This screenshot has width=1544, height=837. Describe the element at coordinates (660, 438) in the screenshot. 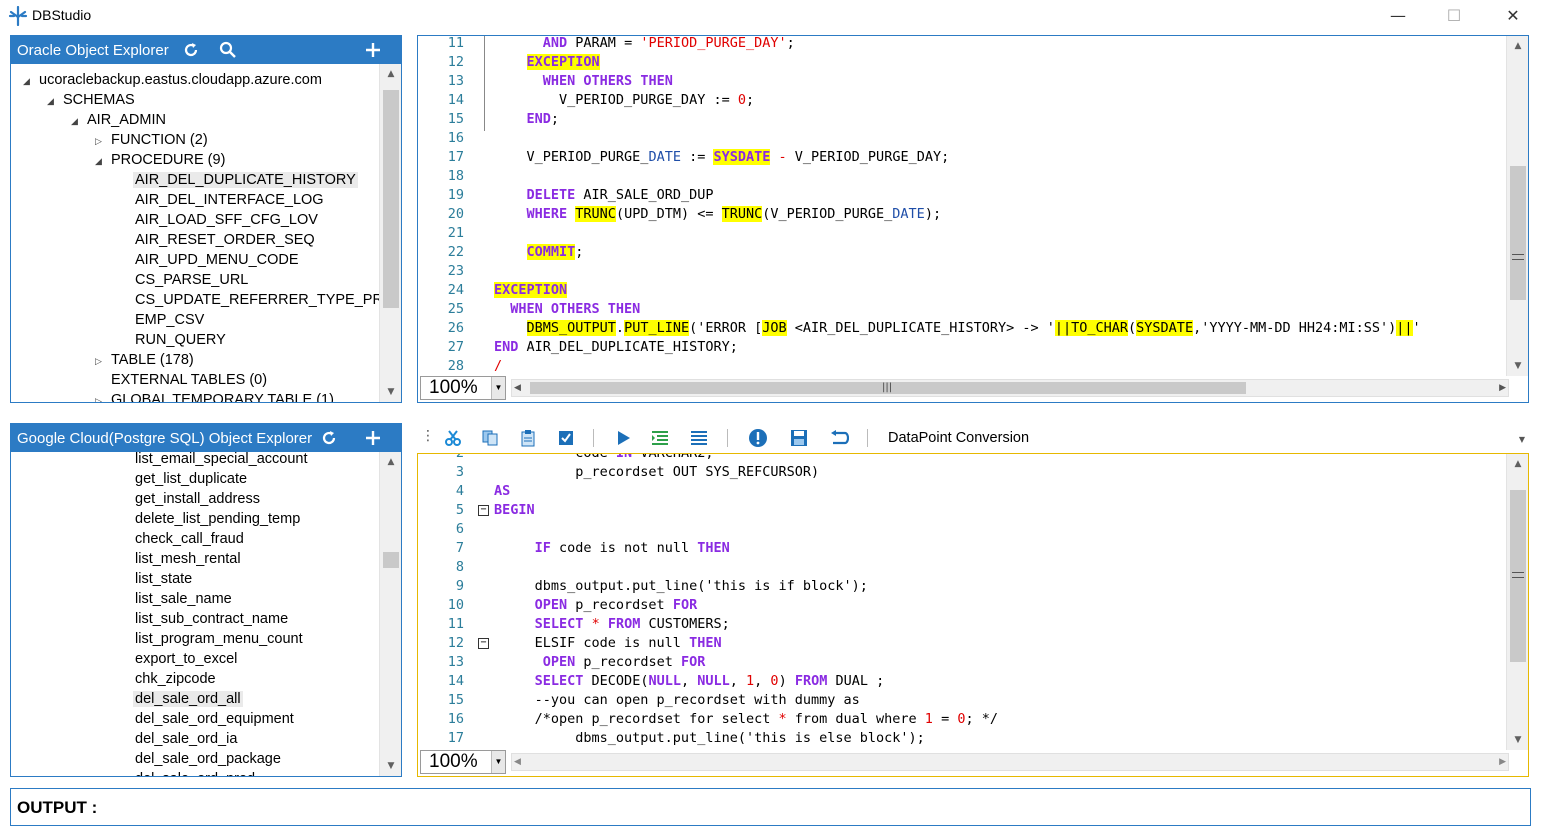

I see `indent-button` at that location.